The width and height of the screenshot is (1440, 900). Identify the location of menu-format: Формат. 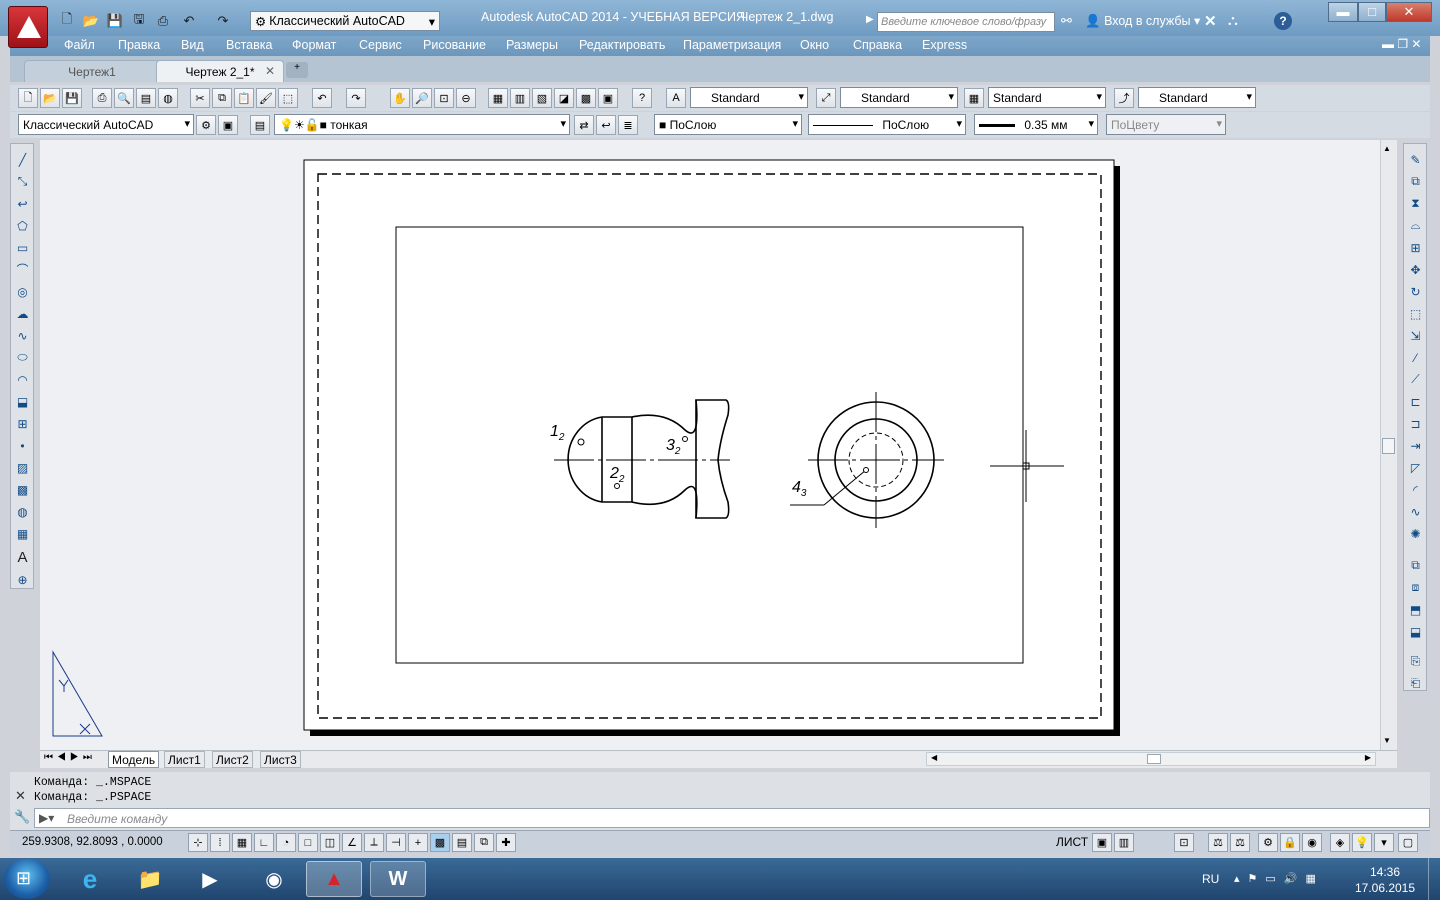
(314, 45).